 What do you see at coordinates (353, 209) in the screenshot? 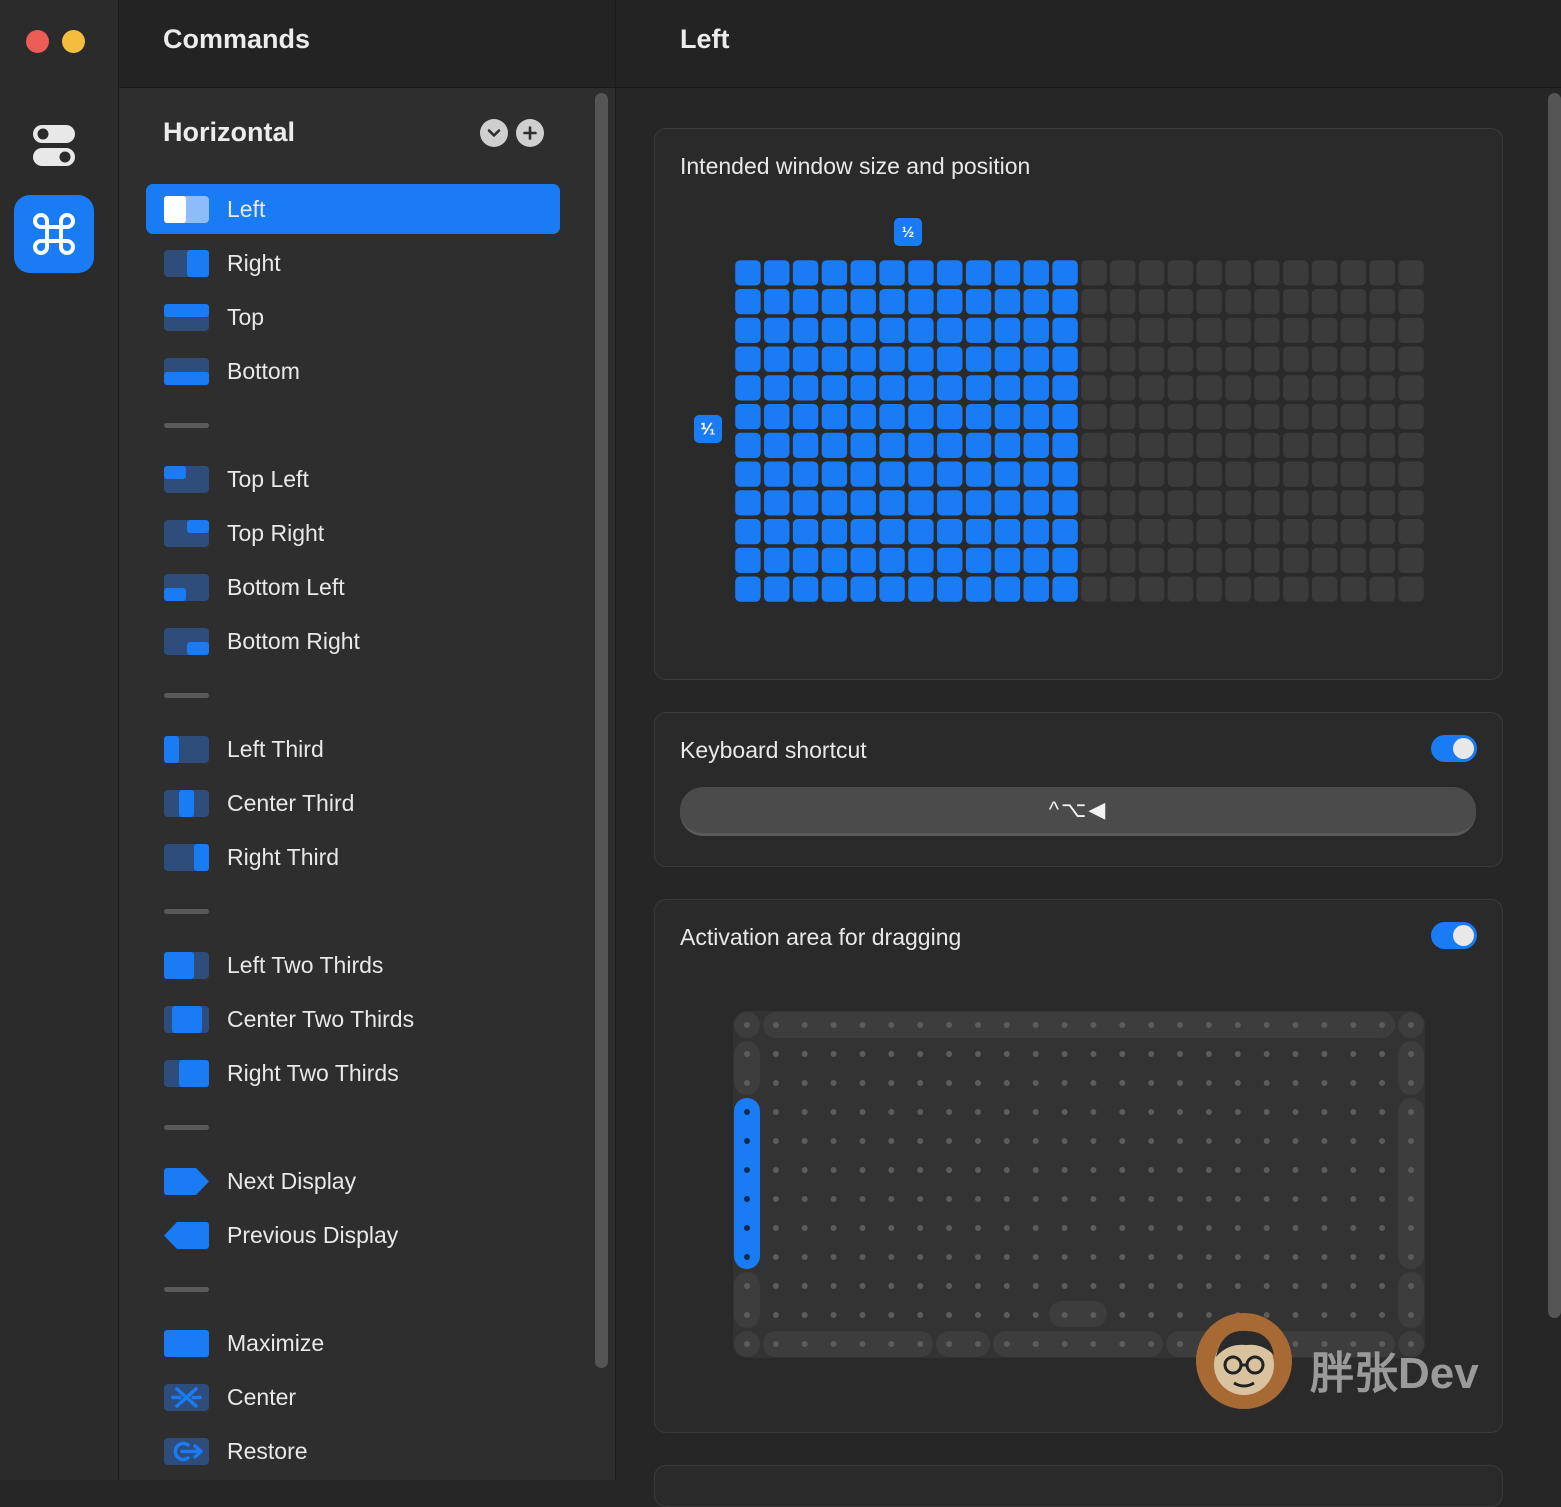
I see `sidebar-item-left: Left` at bounding box center [353, 209].